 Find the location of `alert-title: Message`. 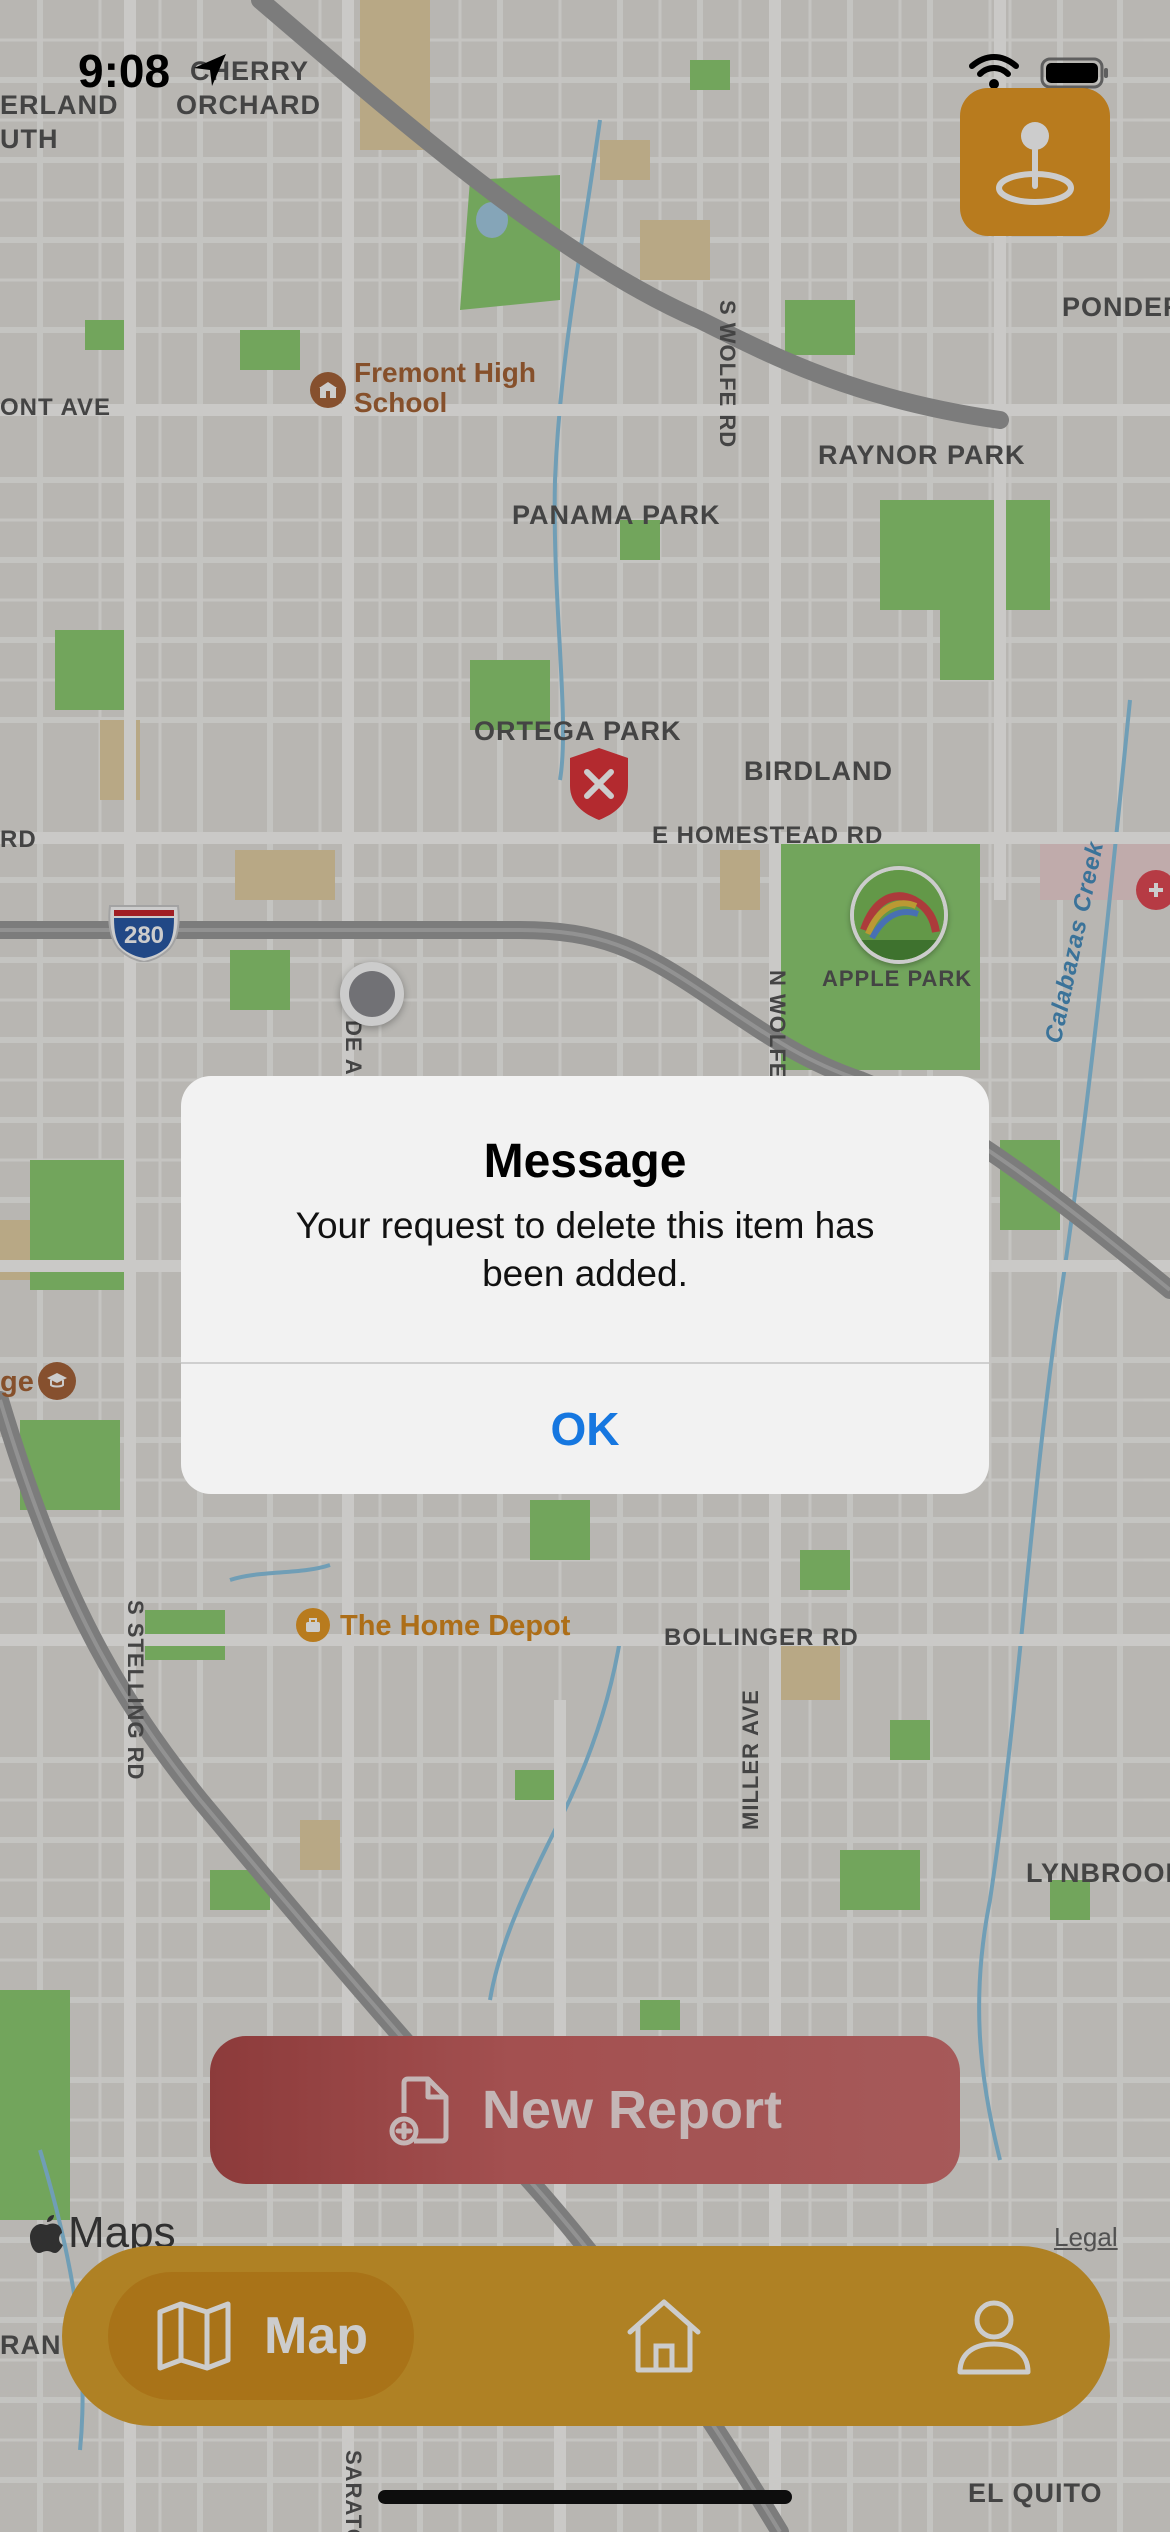

alert-title: Message is located at coordinates (585, 1161).